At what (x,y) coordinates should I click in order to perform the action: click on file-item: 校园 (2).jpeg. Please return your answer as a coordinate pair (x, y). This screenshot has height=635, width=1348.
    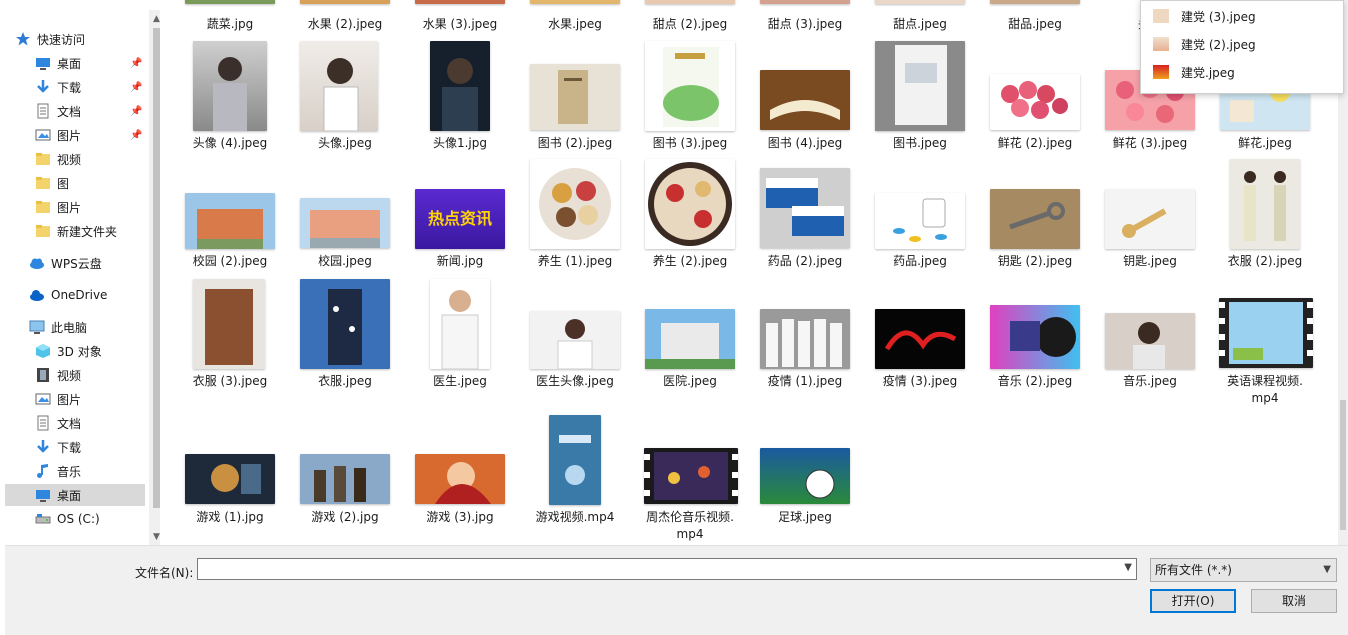
    Looking at the image, I should click on (230, 216).